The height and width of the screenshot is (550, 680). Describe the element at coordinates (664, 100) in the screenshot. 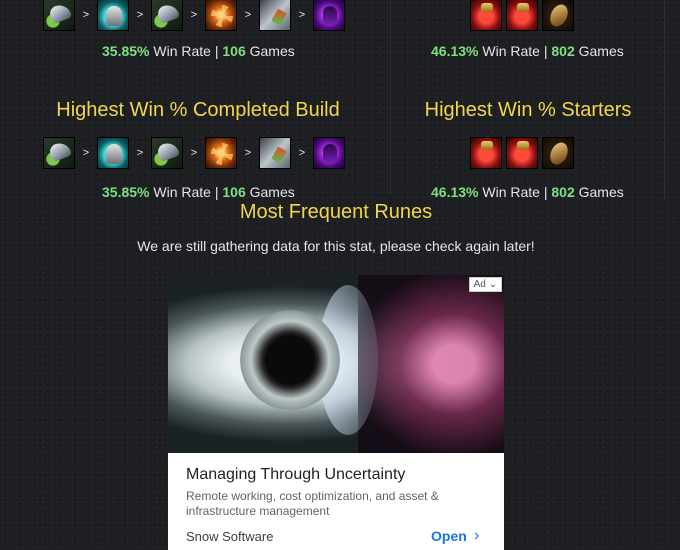

I see `column-divider-right` at that location.